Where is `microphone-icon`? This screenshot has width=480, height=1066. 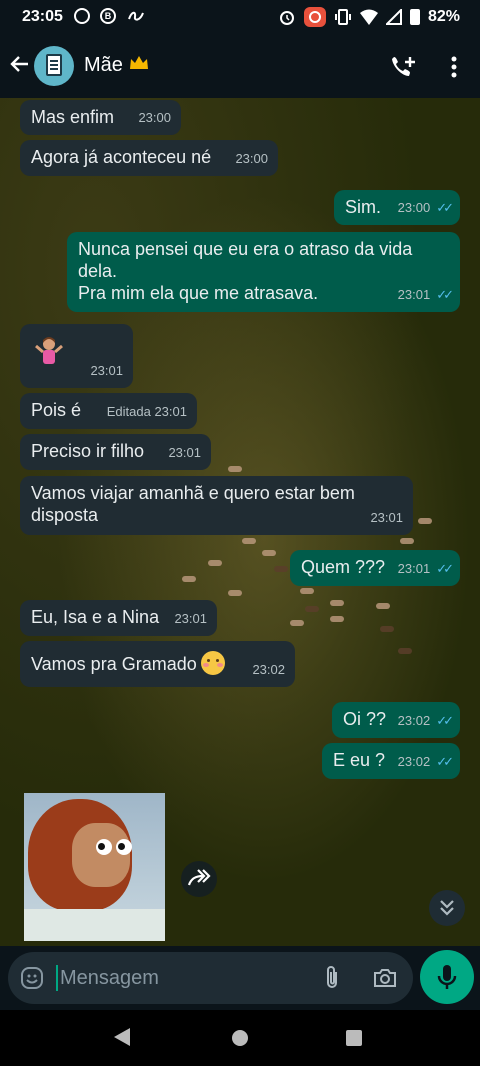
microphone-icon is located at coordinates (447, 977).